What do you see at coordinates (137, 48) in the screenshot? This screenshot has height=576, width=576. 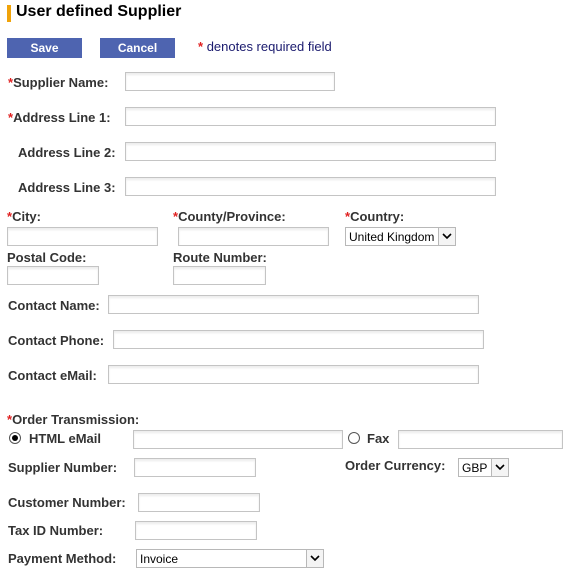 I see `cancel-button: Cancel` at bounding box center [137, 48].